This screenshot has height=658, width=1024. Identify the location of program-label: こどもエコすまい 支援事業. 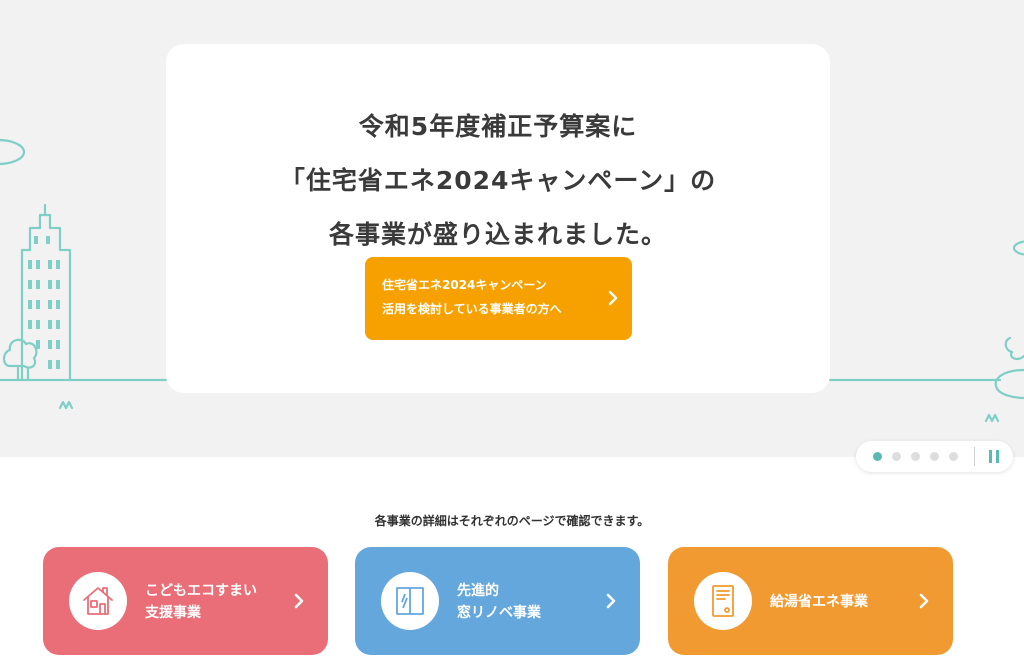
(201, 602).